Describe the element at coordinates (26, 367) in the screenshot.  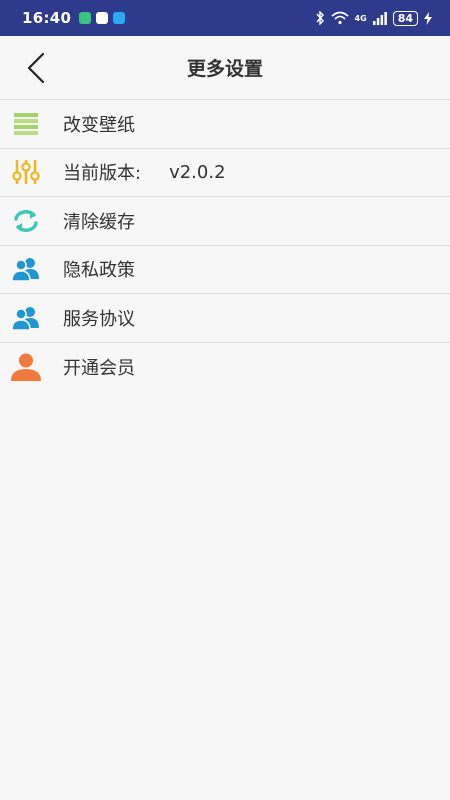
I see `user-icon` at that location.